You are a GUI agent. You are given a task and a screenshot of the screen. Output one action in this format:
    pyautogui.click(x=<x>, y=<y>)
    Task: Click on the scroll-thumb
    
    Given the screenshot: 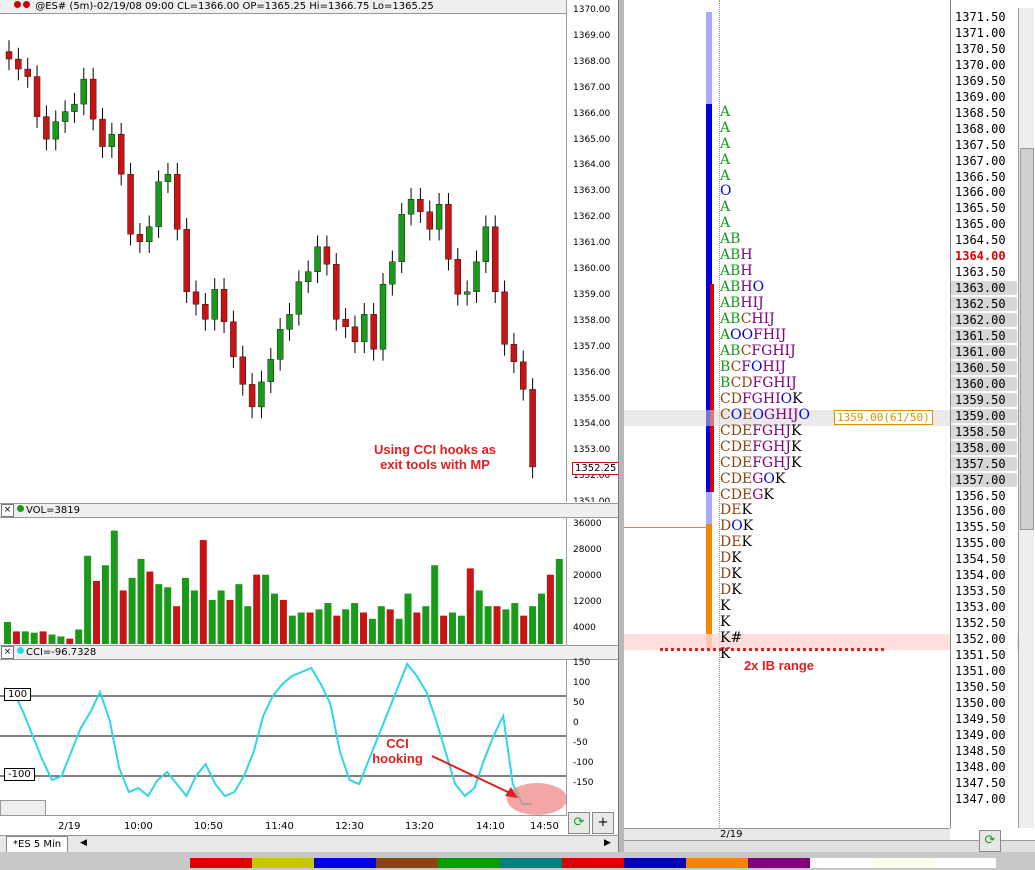 What is the action you would take?
    pyautogui.click(x=1027, y=339)
    